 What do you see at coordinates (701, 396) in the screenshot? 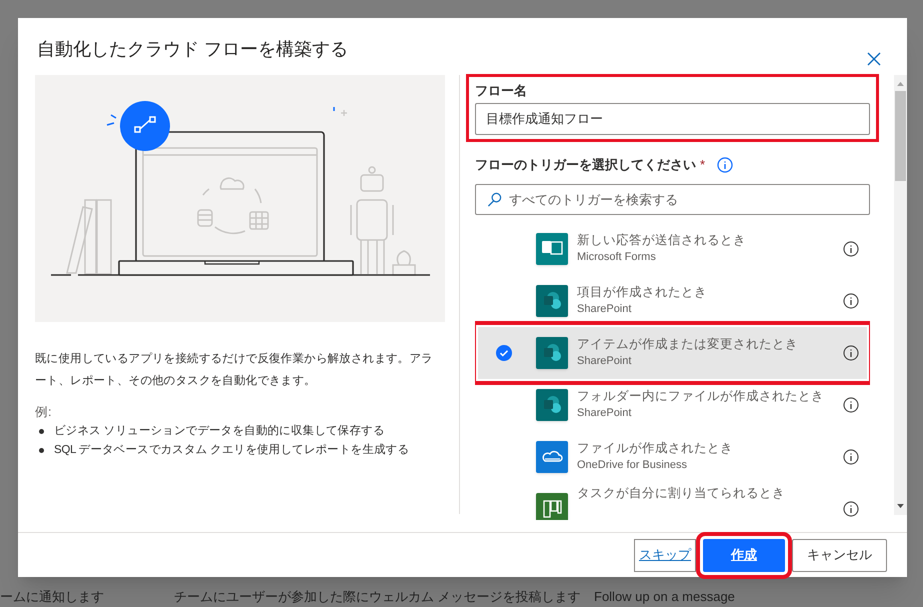
I see `trigger-title: フォルダー内にファイルが作成されたとき` at bounding box center [701, 396].